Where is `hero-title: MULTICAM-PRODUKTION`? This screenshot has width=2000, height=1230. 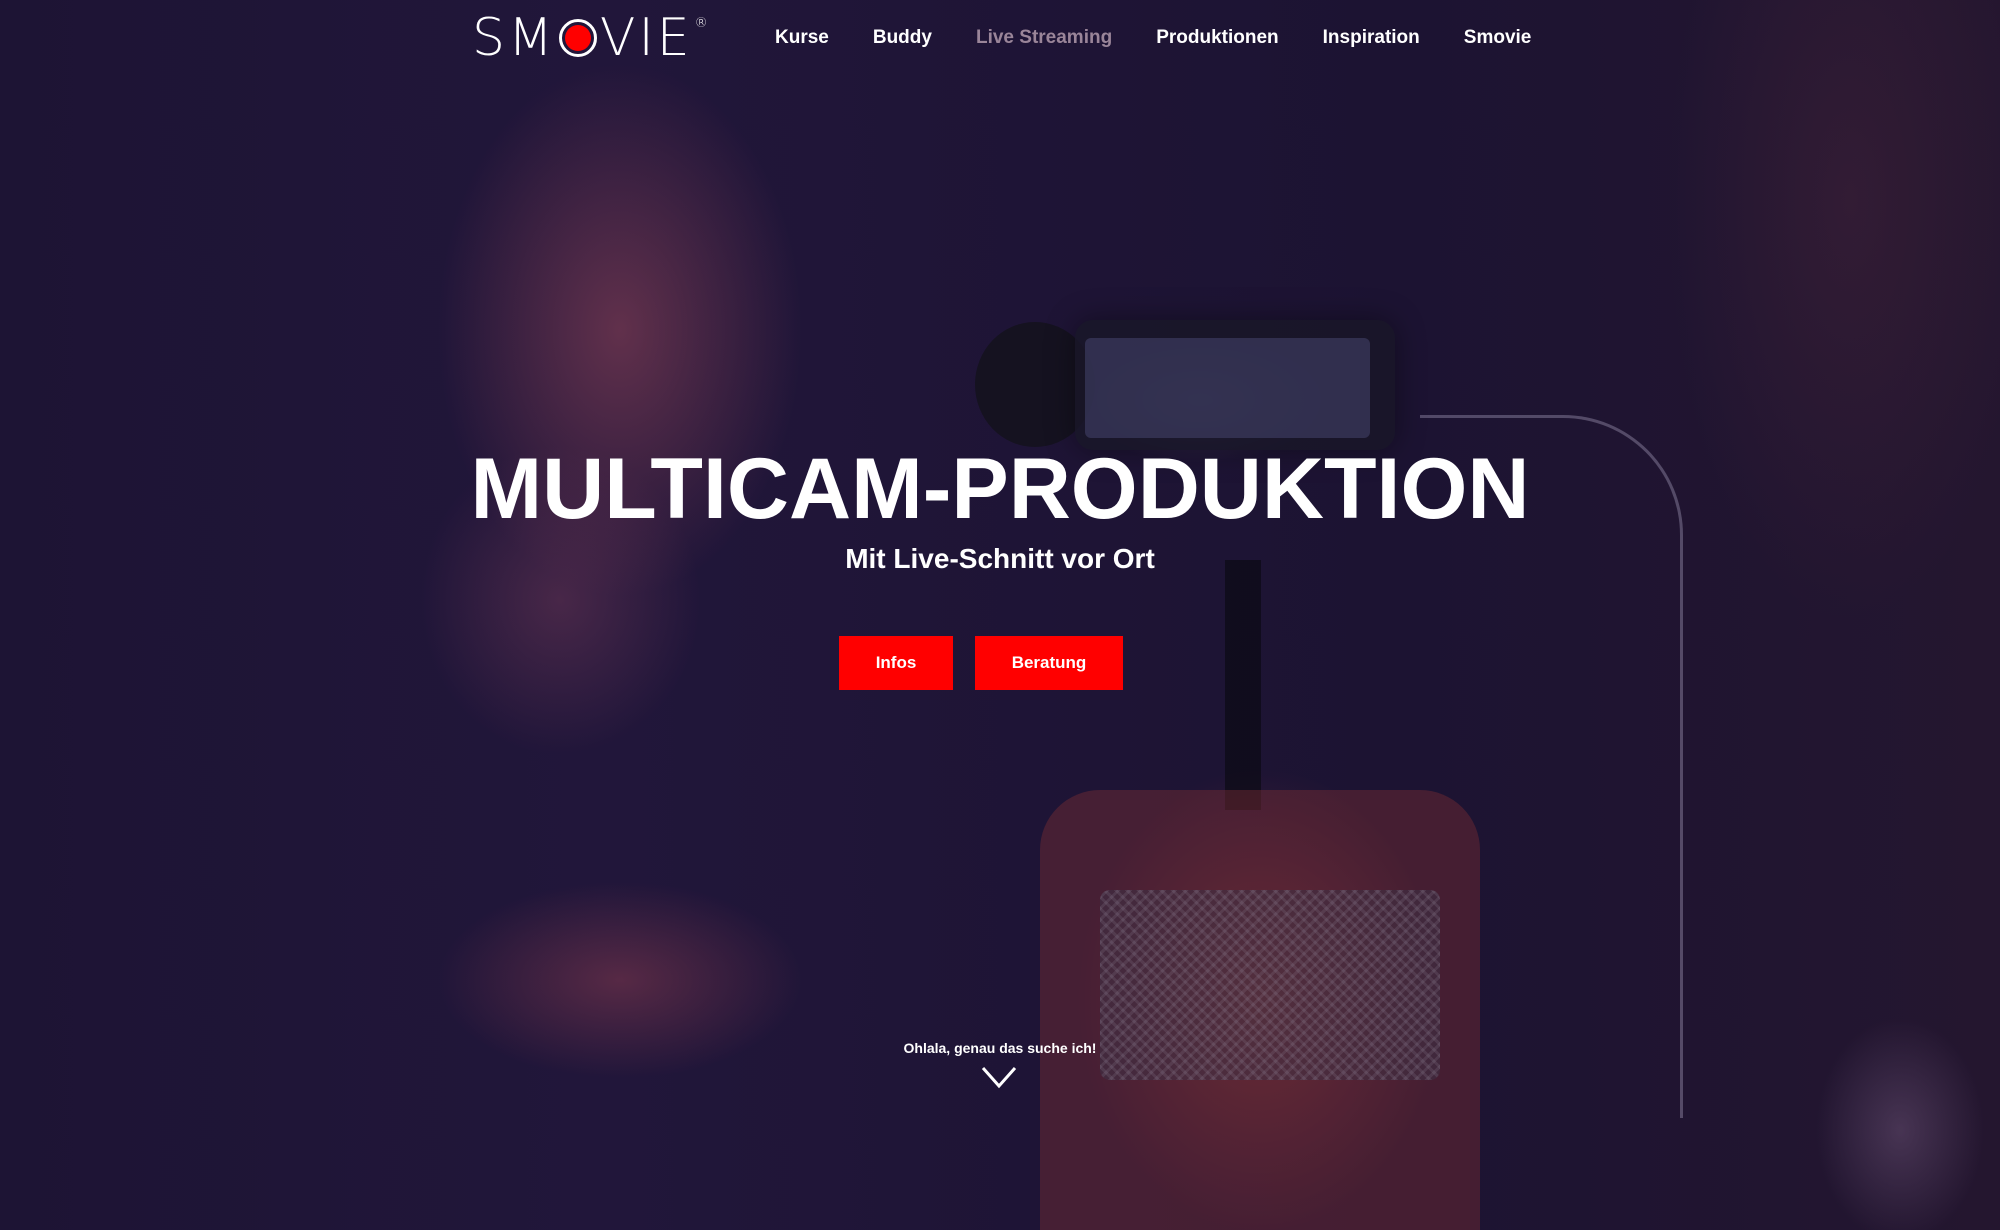
hero-title: MULTICAM-PRODUKTION is located at coordinates (1000, 489).